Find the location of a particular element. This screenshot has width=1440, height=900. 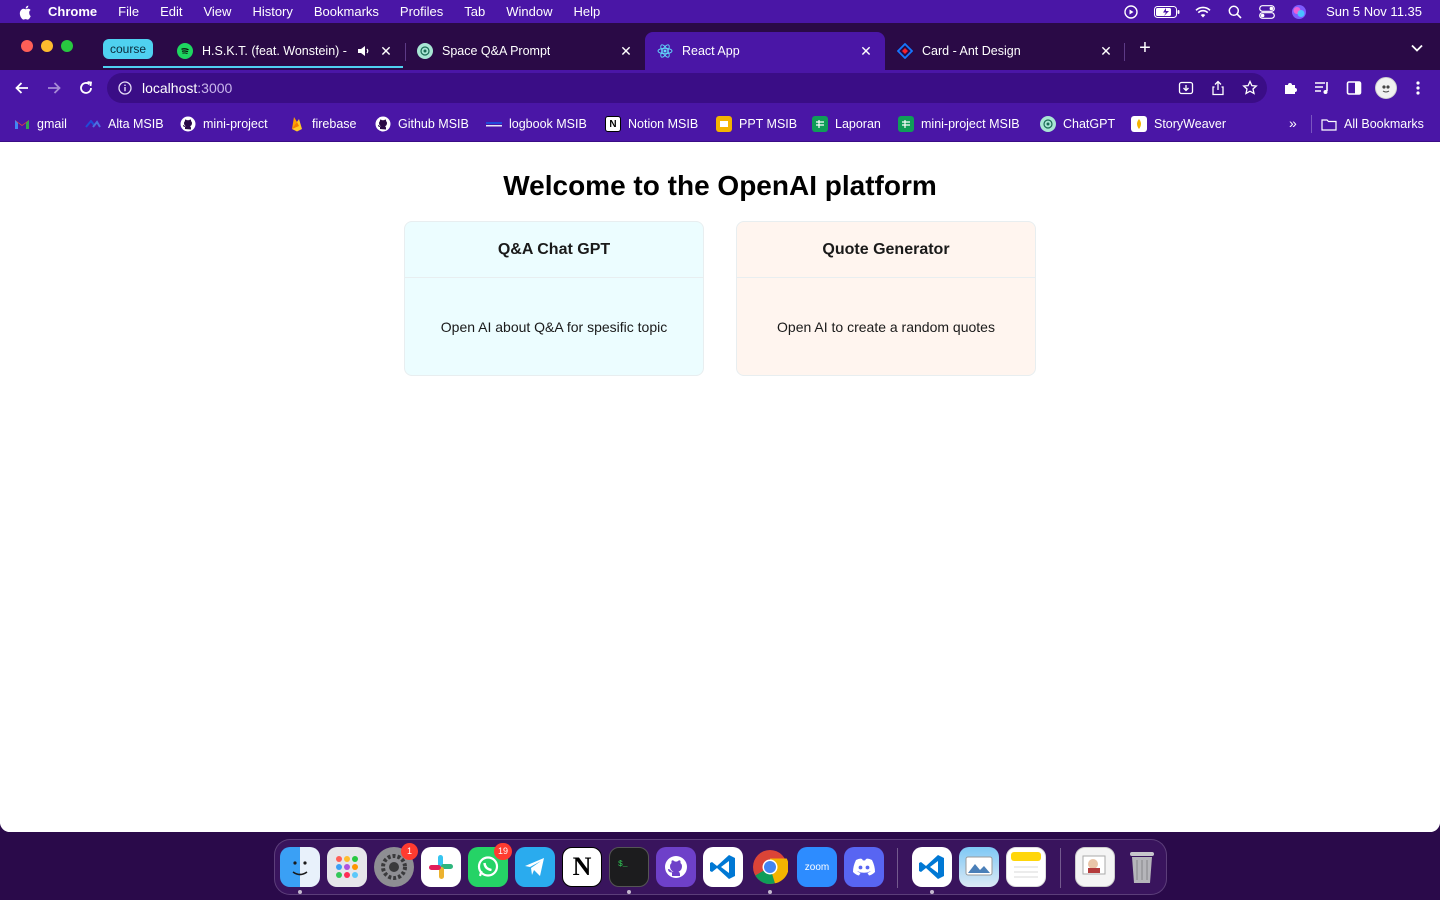

whatsapp-icon: 19 is located at coordinates (490, 865).